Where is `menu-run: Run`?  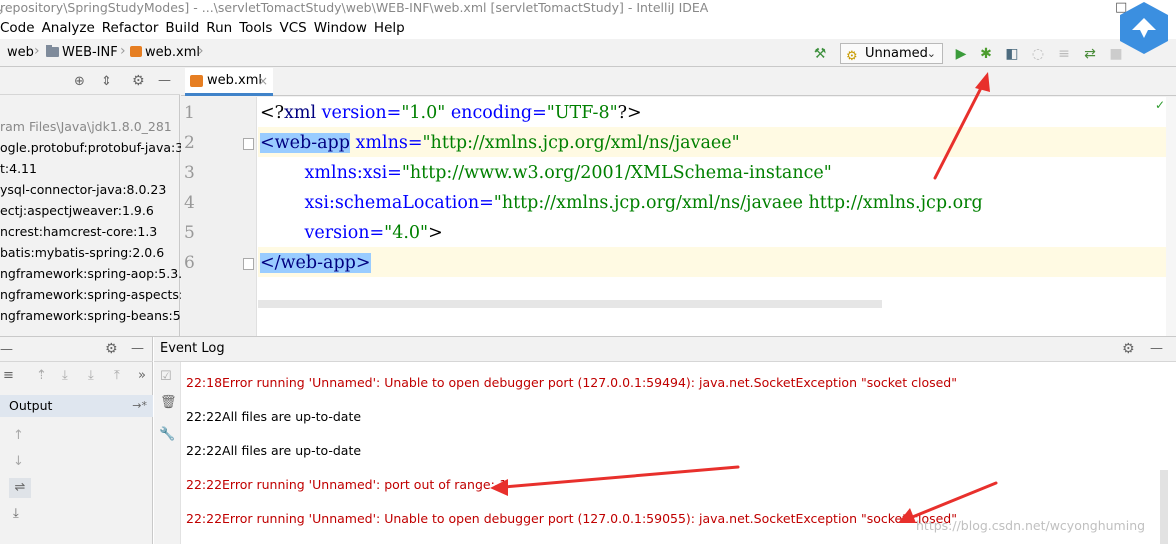
menu-run: Run is located at coordinates (222, 28).